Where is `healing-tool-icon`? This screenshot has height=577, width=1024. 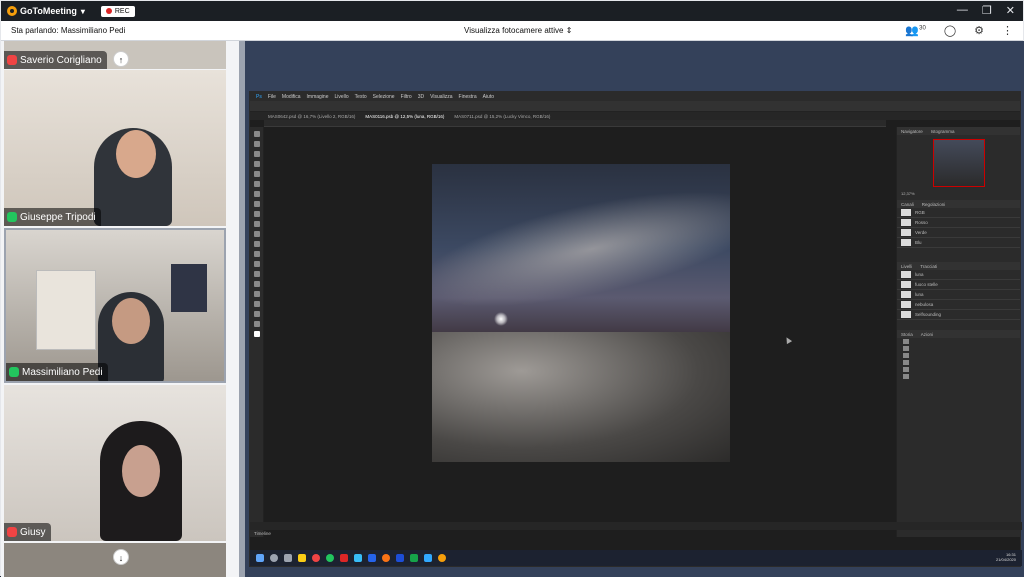 healing-tool-icon is located at coordinates (256, 194).